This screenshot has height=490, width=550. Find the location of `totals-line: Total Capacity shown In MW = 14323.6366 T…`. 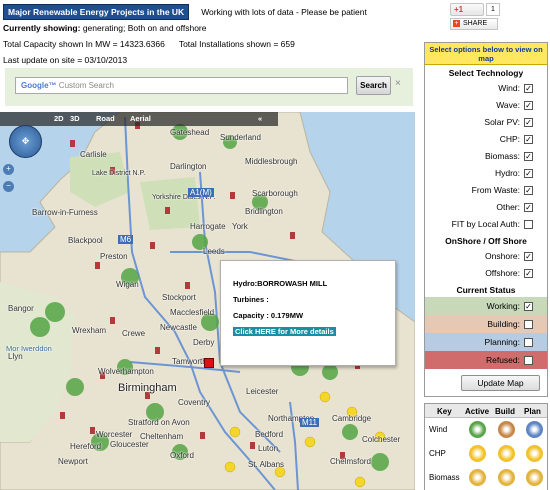

totals-line: Total Capacity shown In MW = 14323.6366 T… is located at coordinates (149, 44).